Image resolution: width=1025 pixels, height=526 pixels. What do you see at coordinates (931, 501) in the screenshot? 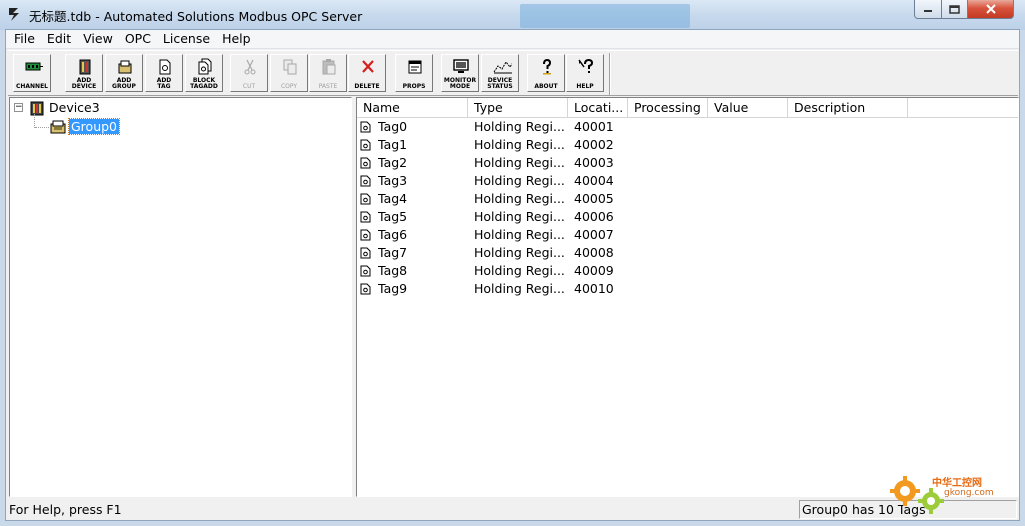
I see `gear-icon` at bounding box center [931, 501].